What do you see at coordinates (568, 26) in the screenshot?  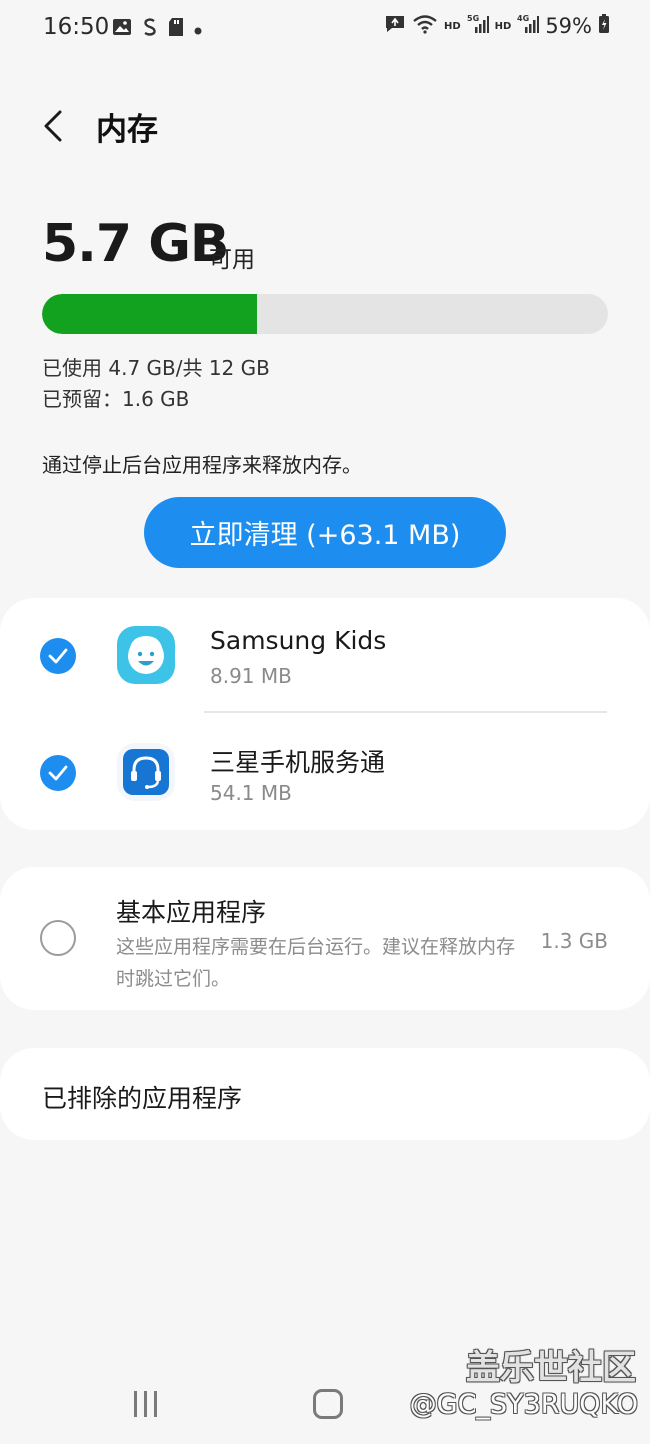 I see `battery-percent: 59%` at bounding box center [568, 26].